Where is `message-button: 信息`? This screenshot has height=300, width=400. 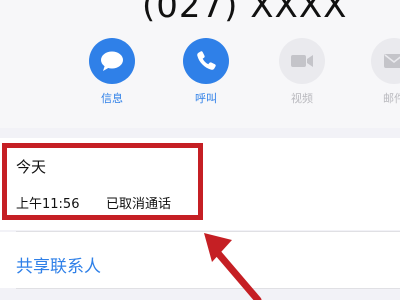 message-button: 信息 is located at coordinates (112, 72).